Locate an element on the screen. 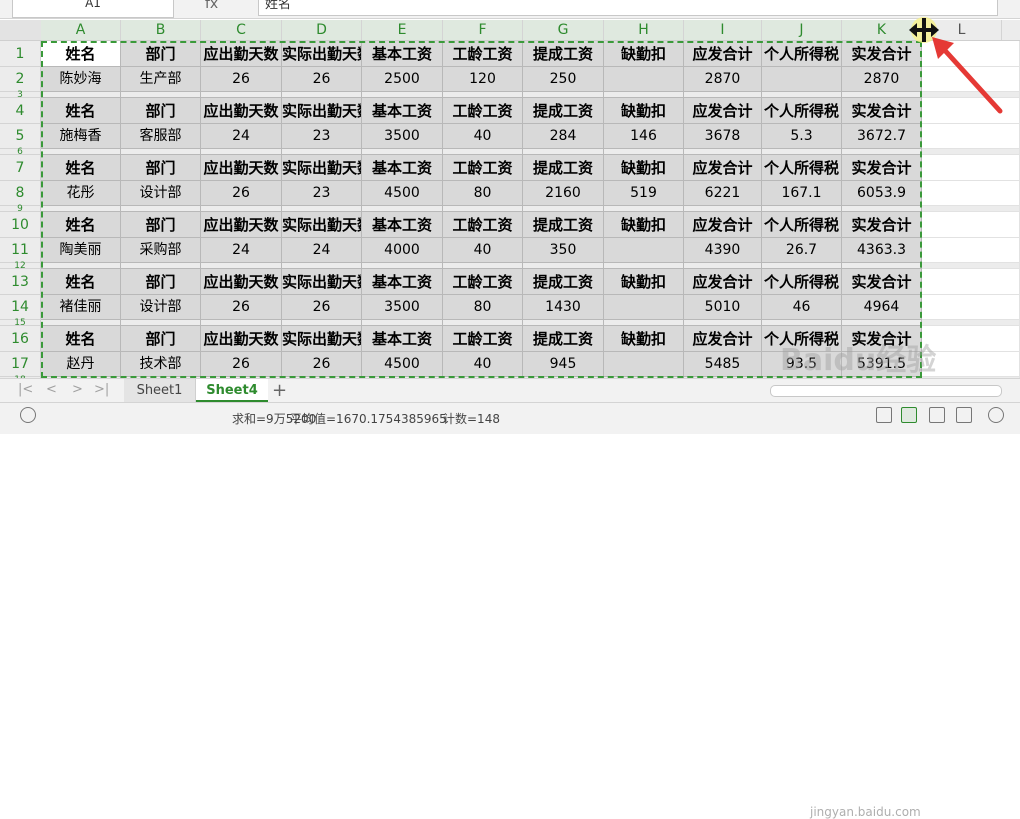 This screenshot has height=819, width=1020. row-number: 16 is located at coordinates (20, 339).